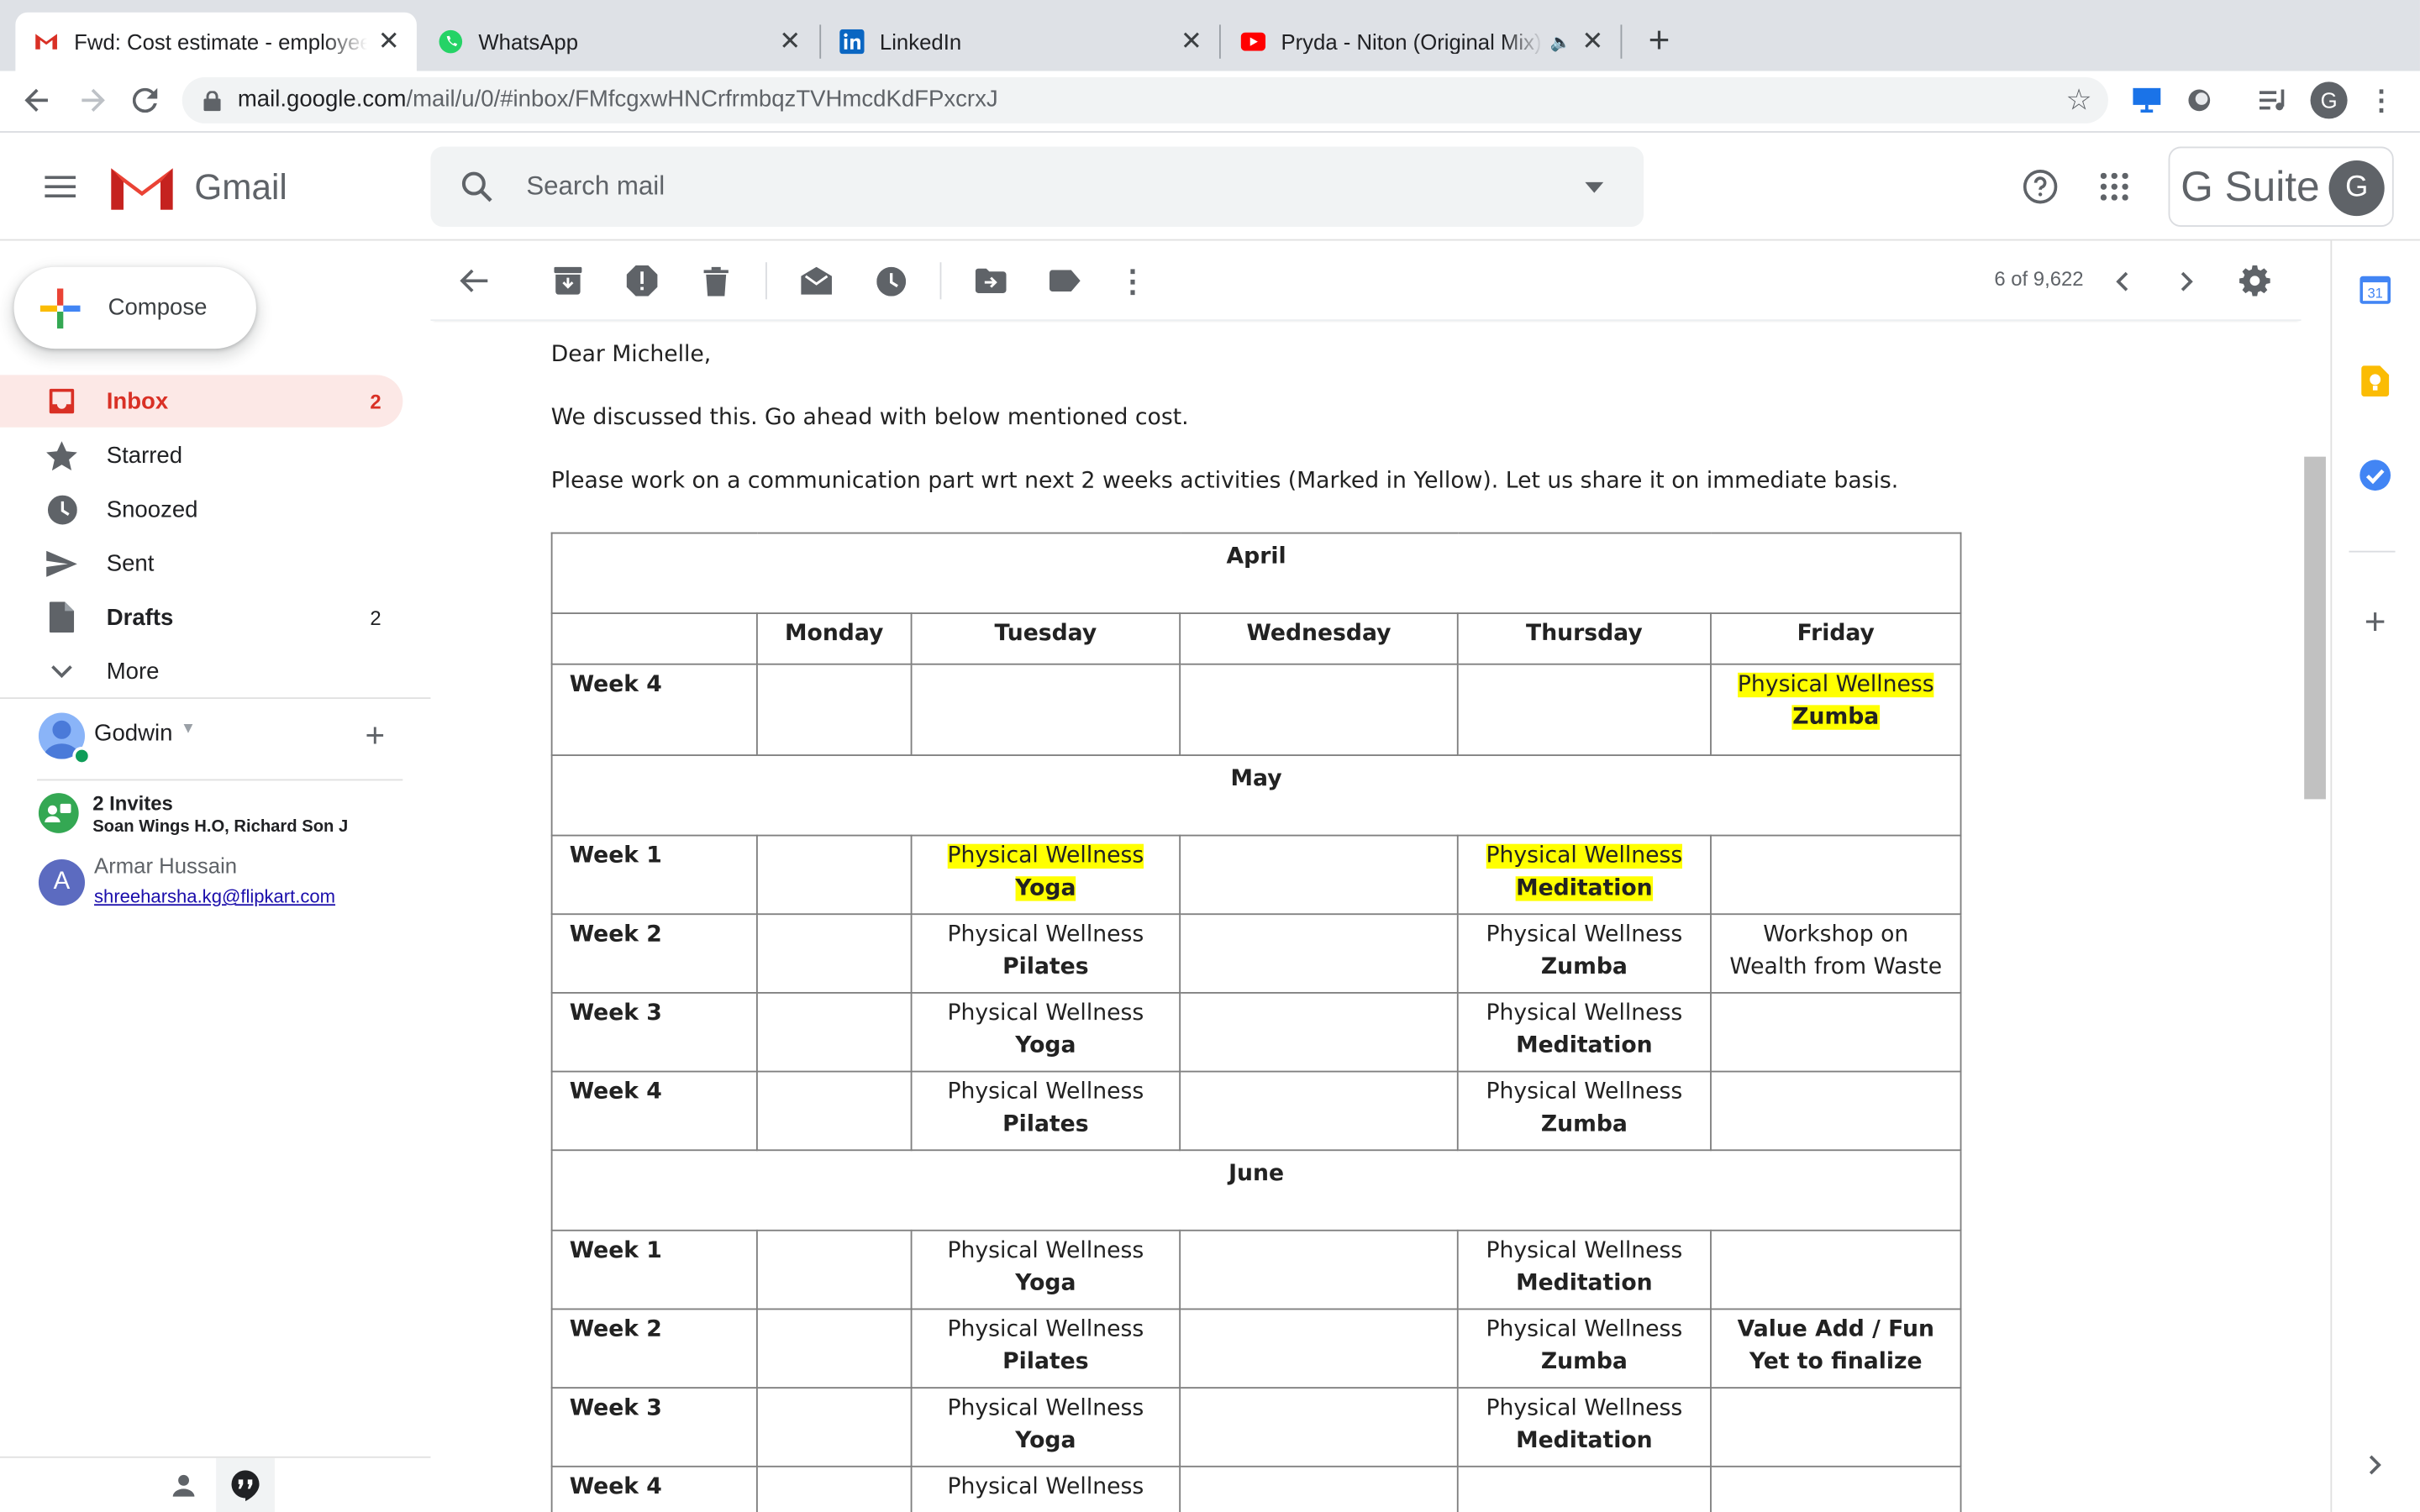 The image size is (2420, 1512). What do you see at coordinates (214, 896) in the screenshot?
I see `contact-email-link: shreeharsha.kg@flipkart.com` at bounding box center [214, 896].